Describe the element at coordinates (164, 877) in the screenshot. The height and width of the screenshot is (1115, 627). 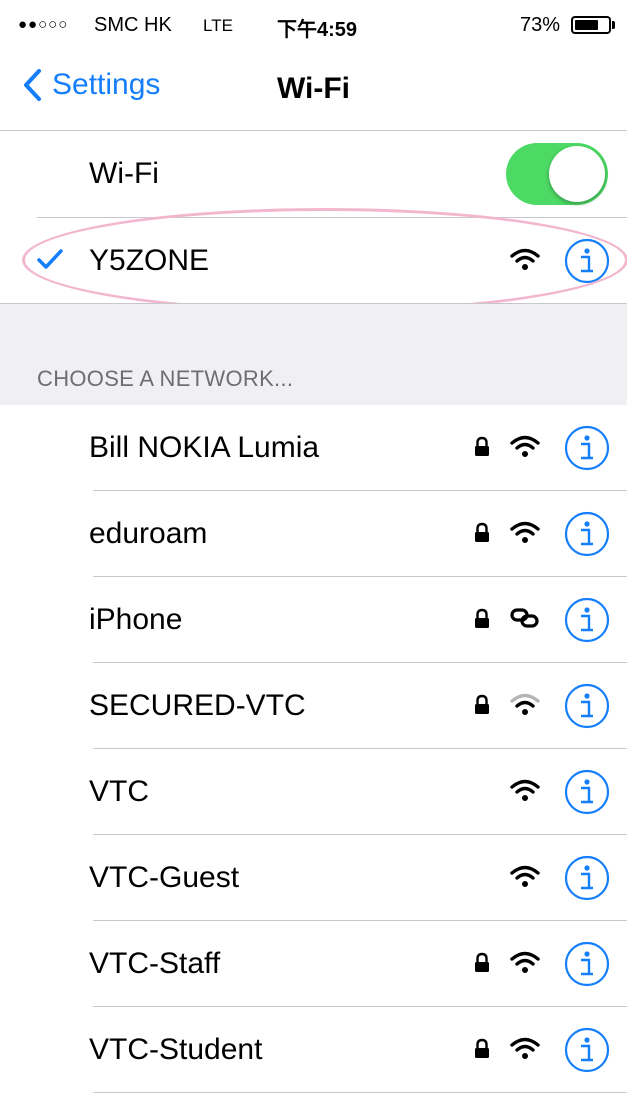
I see `network-name: VTC-Guest` at that location.